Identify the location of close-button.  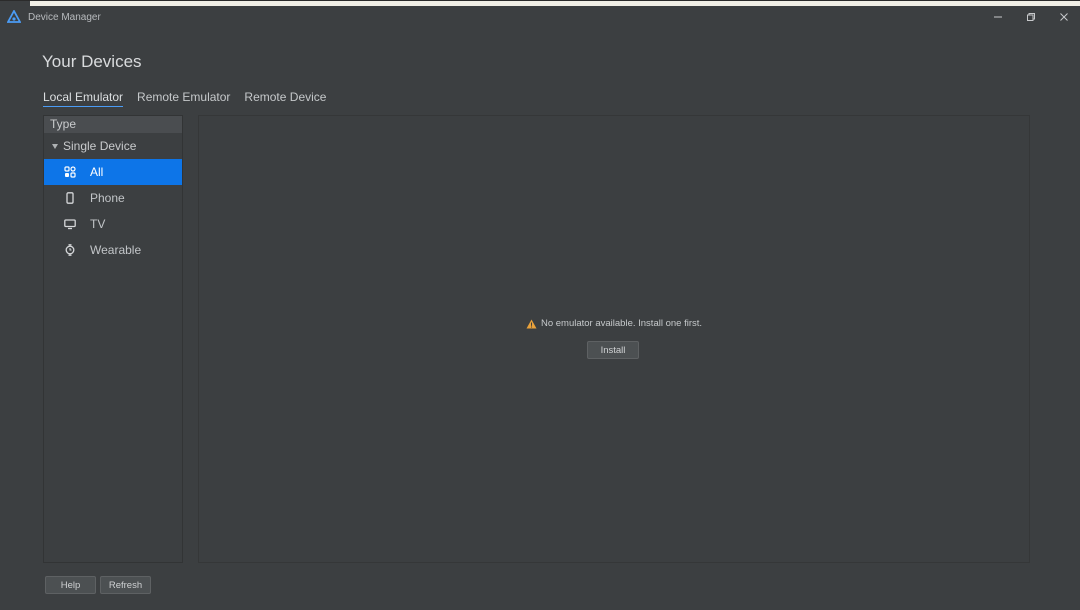
(1063, 17).